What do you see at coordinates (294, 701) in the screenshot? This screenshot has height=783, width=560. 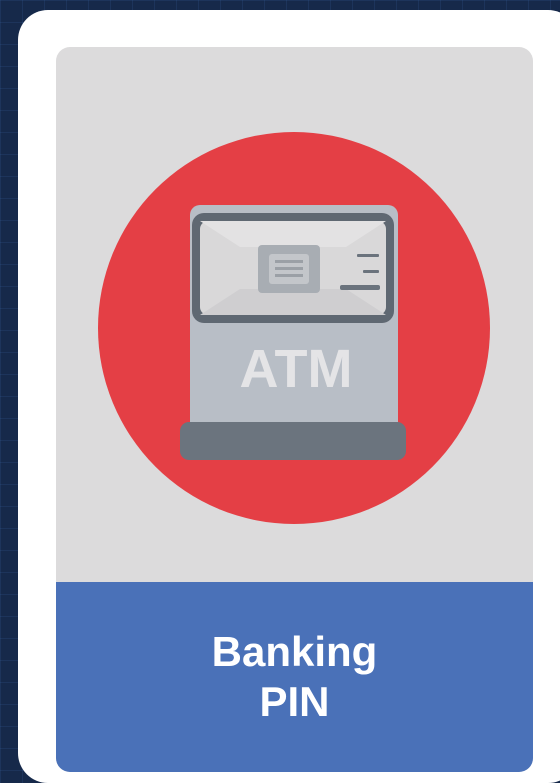 I see `card-label-line2: PIN` at bounding box center [294, 701].